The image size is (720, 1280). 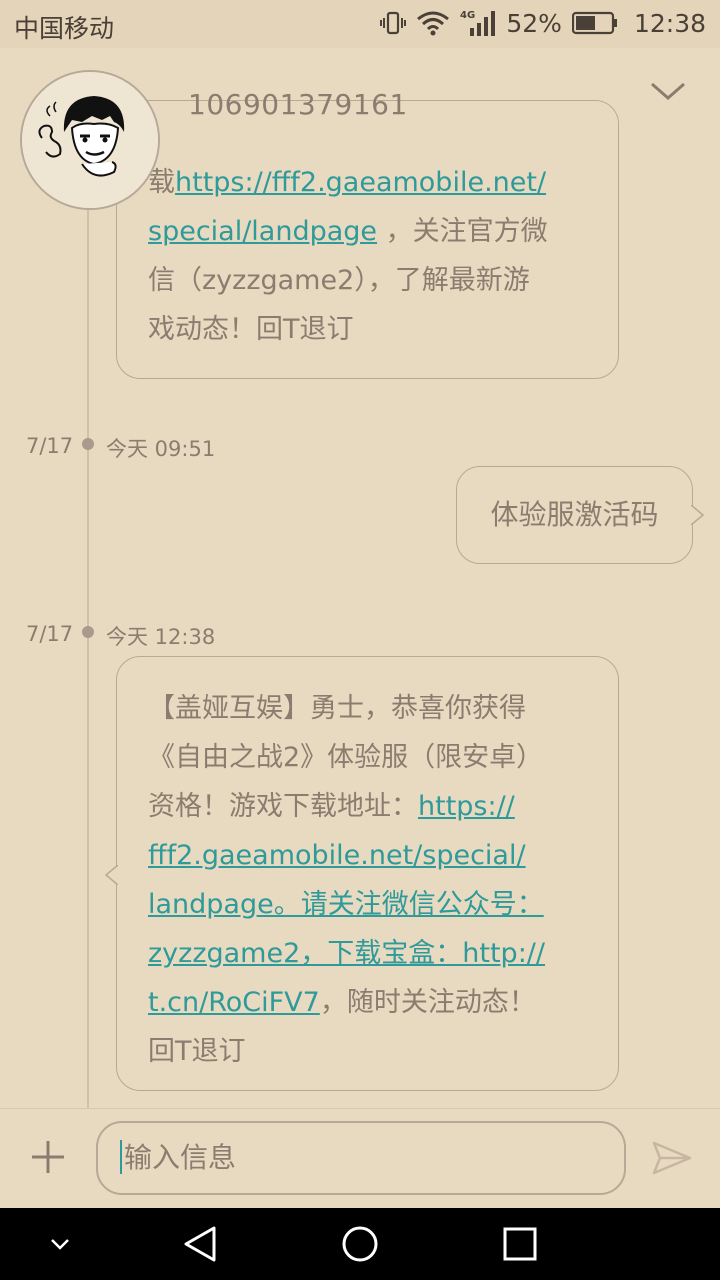 What do you see at coordinates (669, 23) in the screenshot?
I see `clock: 12:38` at bounding box center [669, 23].